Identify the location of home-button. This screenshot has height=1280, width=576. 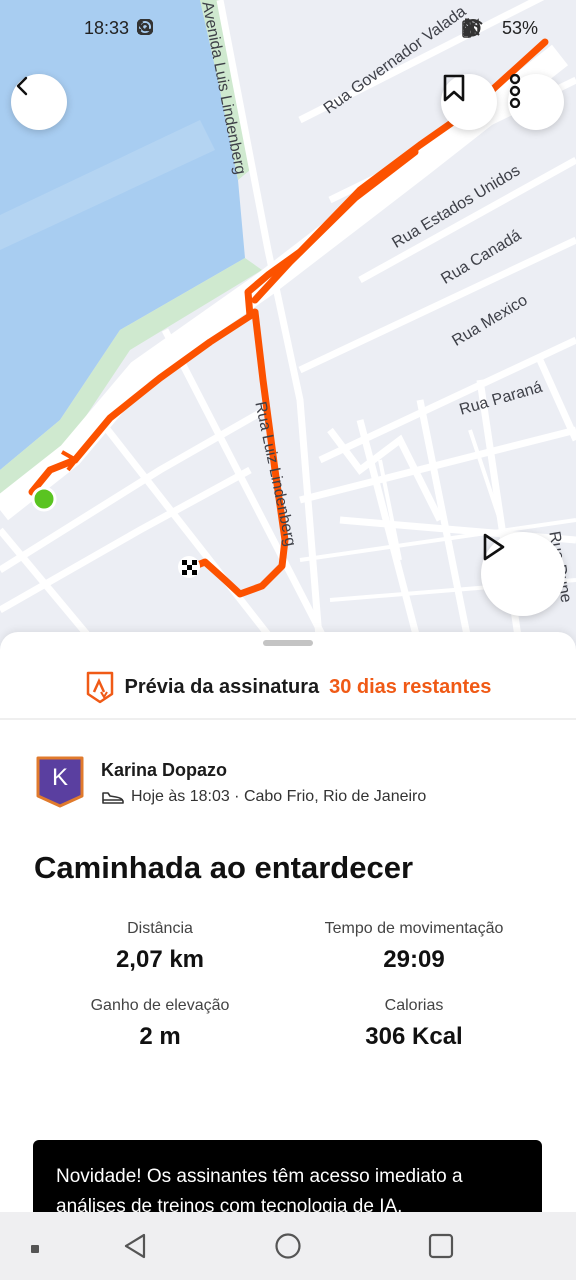
(288, 1248).